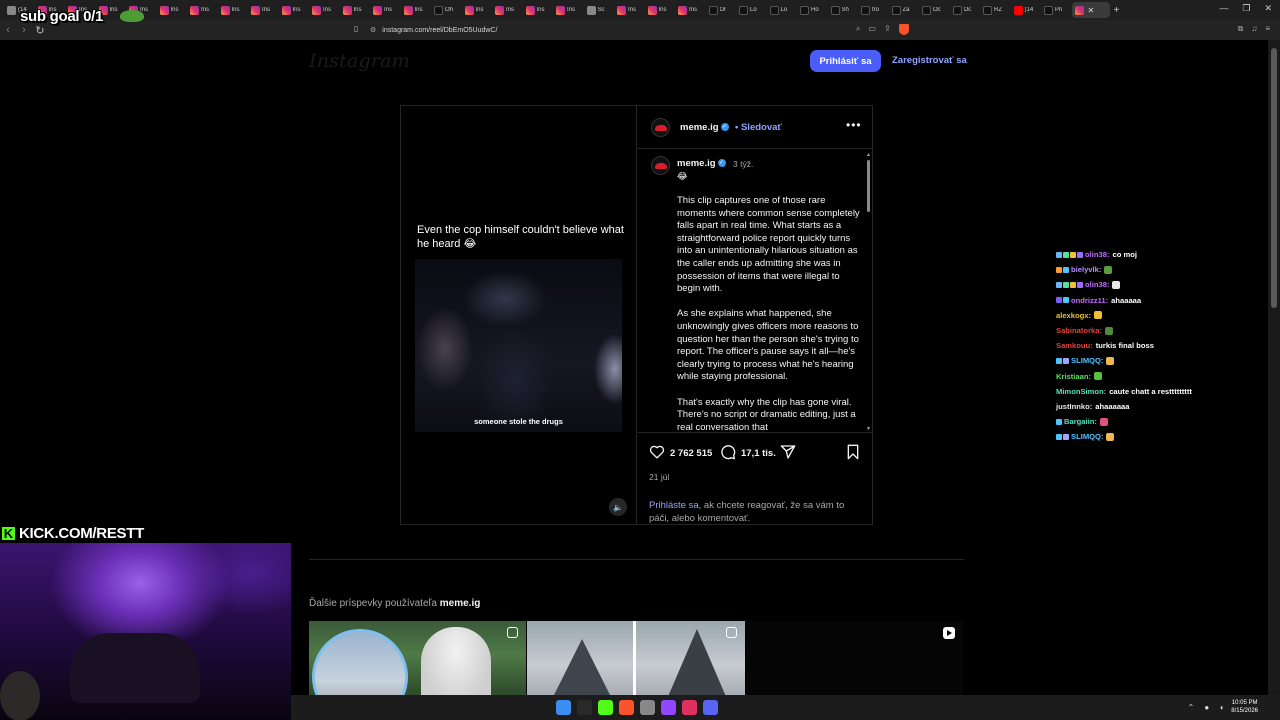 This screenshot has height=720, width=1280. Describe the element at coordinates (1244, 707) in the screenshot. I see `clock: 10:05 PM 8/15/2026` at that location.